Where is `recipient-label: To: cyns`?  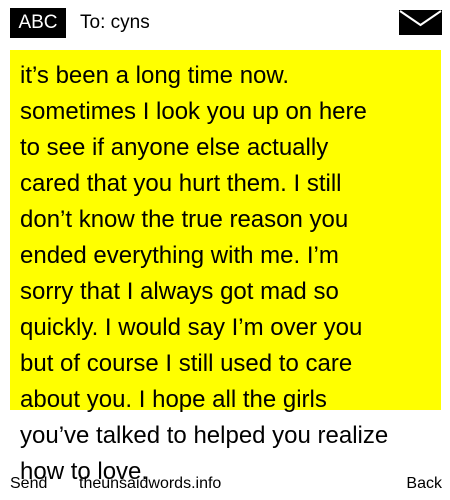 recipient-label: To: cyns is located at coordinates (115, 22).